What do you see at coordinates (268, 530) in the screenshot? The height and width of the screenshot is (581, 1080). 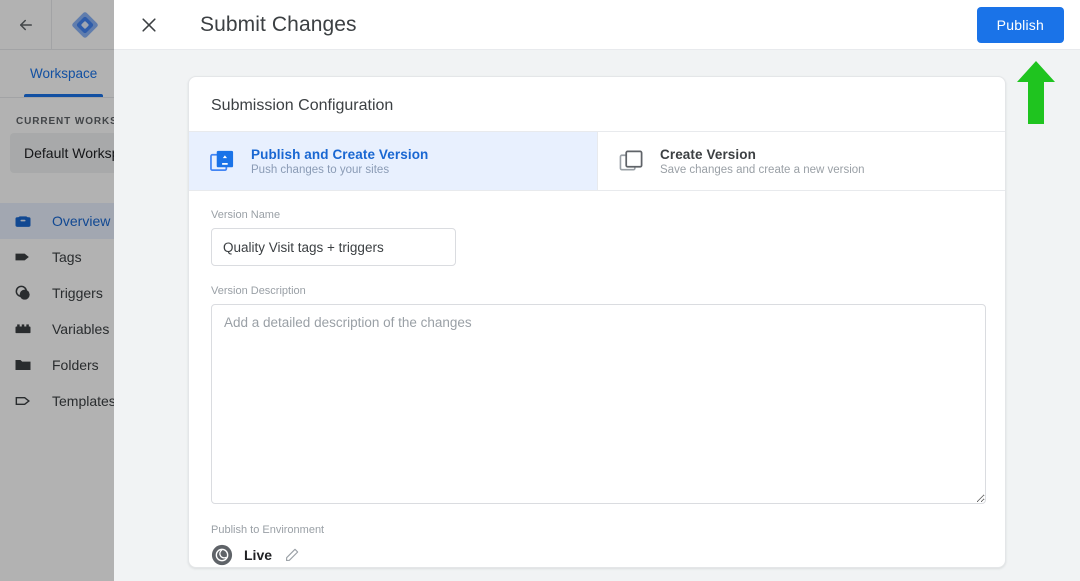 I see `publish-environment-label: Publish to Environment` at bounding box center [268, 530].